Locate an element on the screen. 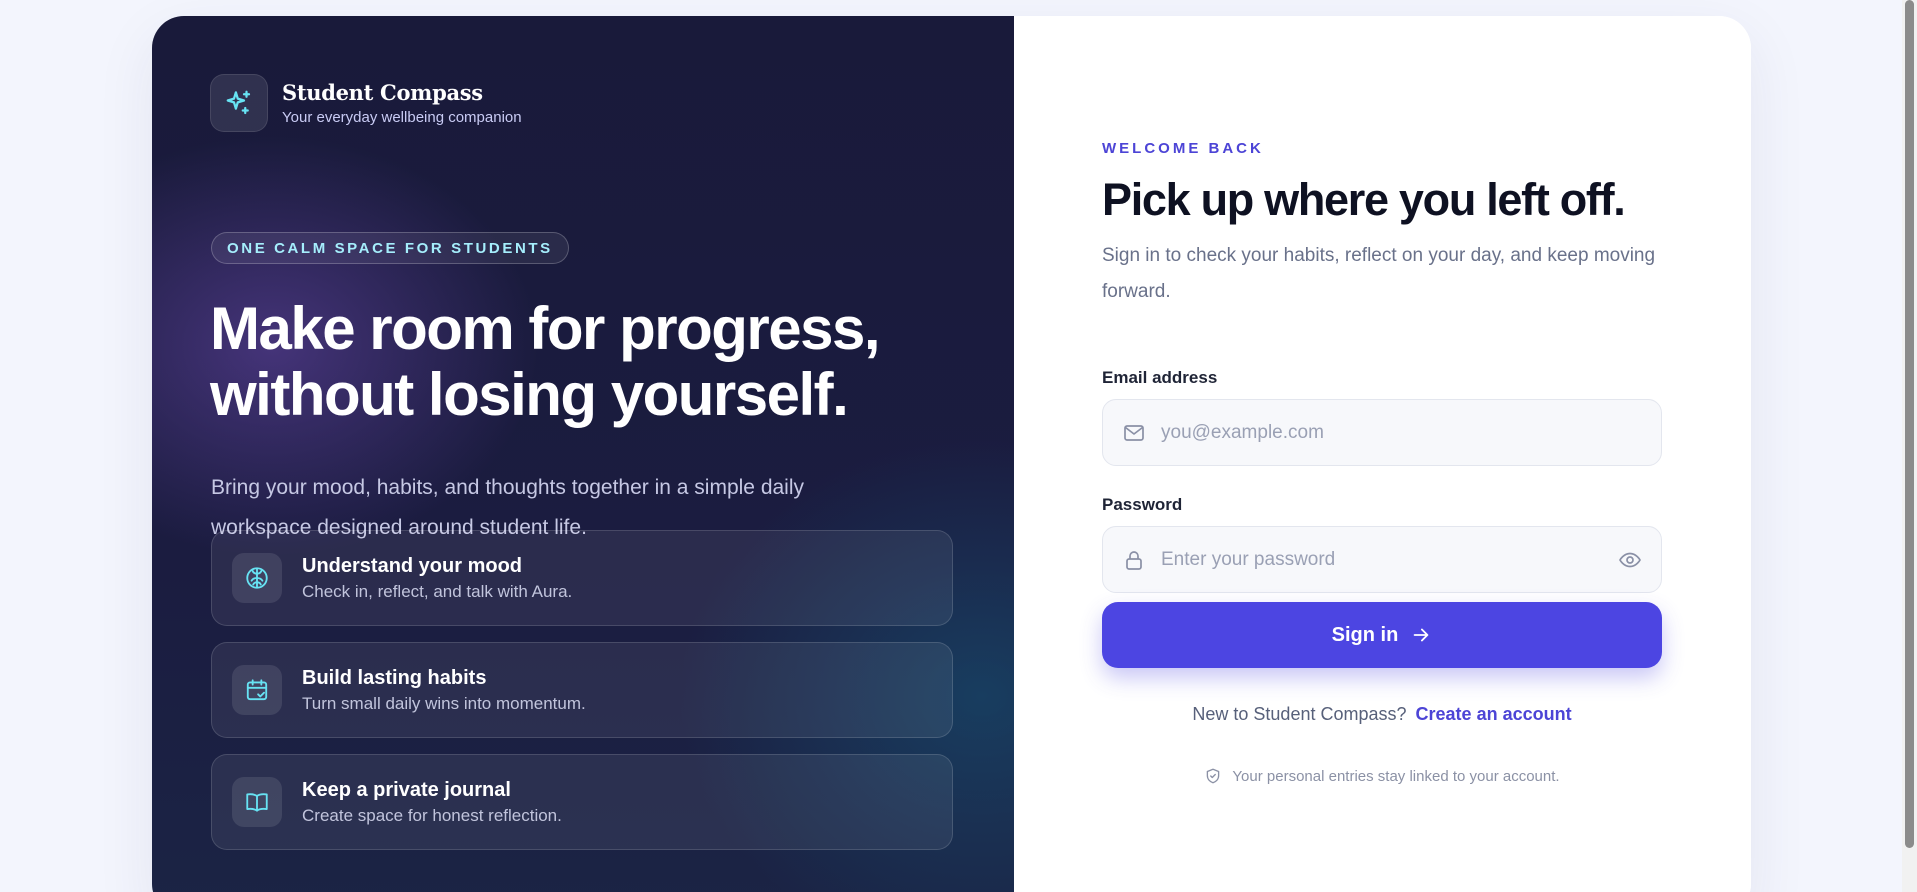 This screenshot has width=1917, height=892. brand-name: Student Compass is located at coordinates (382, 92).